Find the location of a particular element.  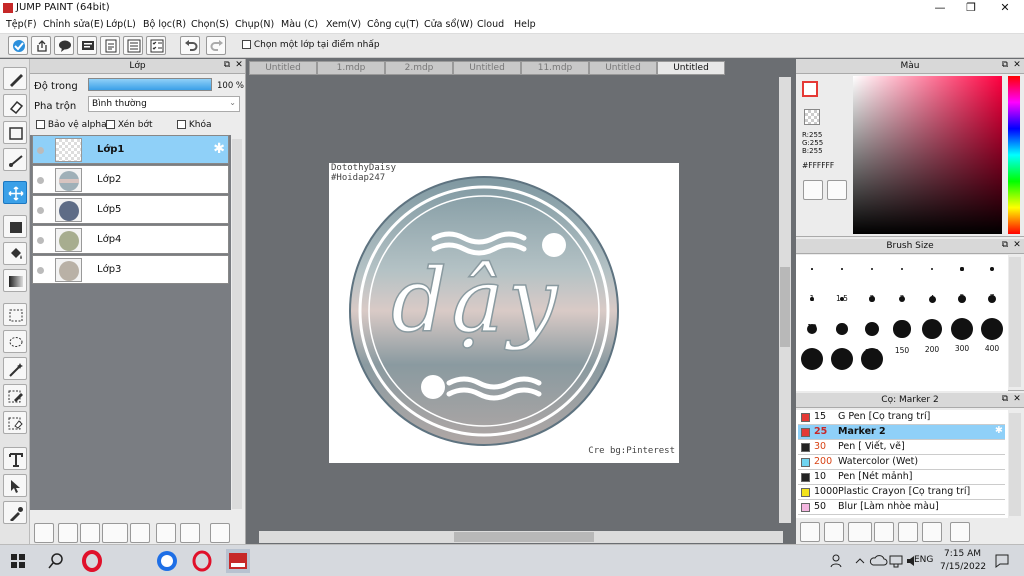

opacity-slider is located at coordinates (150, 84).